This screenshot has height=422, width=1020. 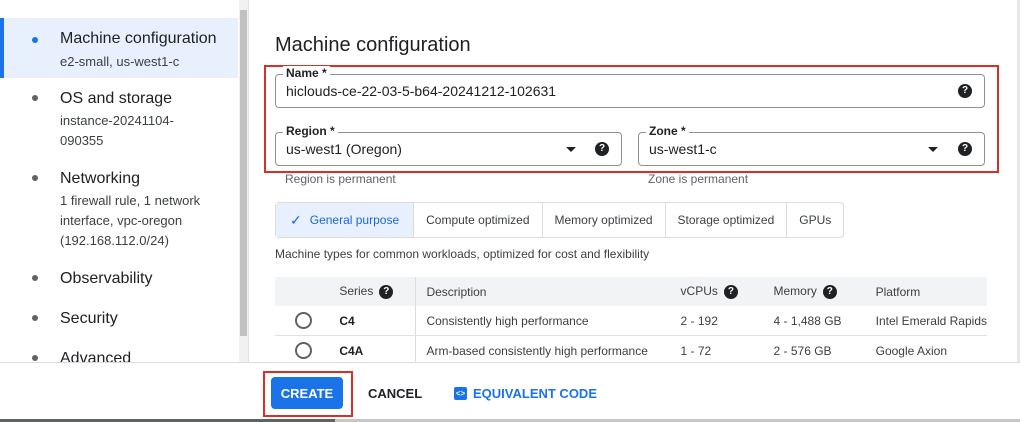 I want to click on name-field-label: Name *, so click(x=306, y=73).